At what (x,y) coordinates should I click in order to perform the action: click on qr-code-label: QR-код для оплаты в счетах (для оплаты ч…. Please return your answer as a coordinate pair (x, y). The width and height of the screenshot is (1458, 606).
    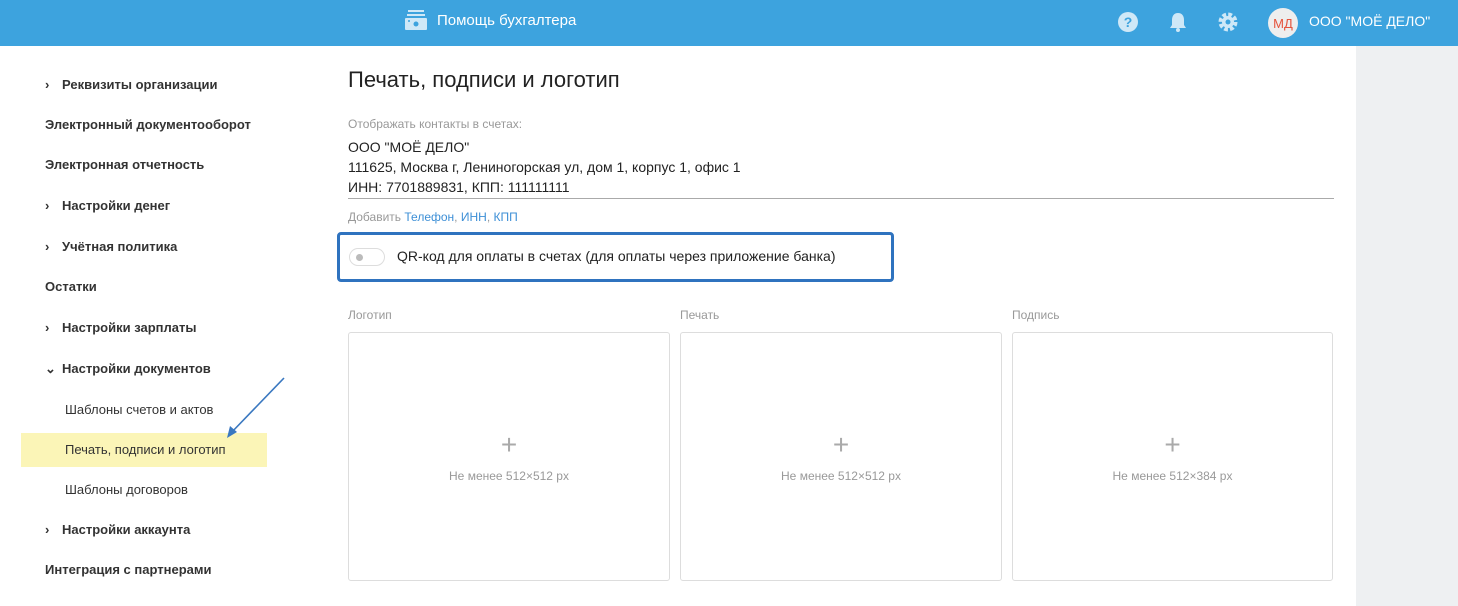
    Looking at the image, I should click on (616, 256).